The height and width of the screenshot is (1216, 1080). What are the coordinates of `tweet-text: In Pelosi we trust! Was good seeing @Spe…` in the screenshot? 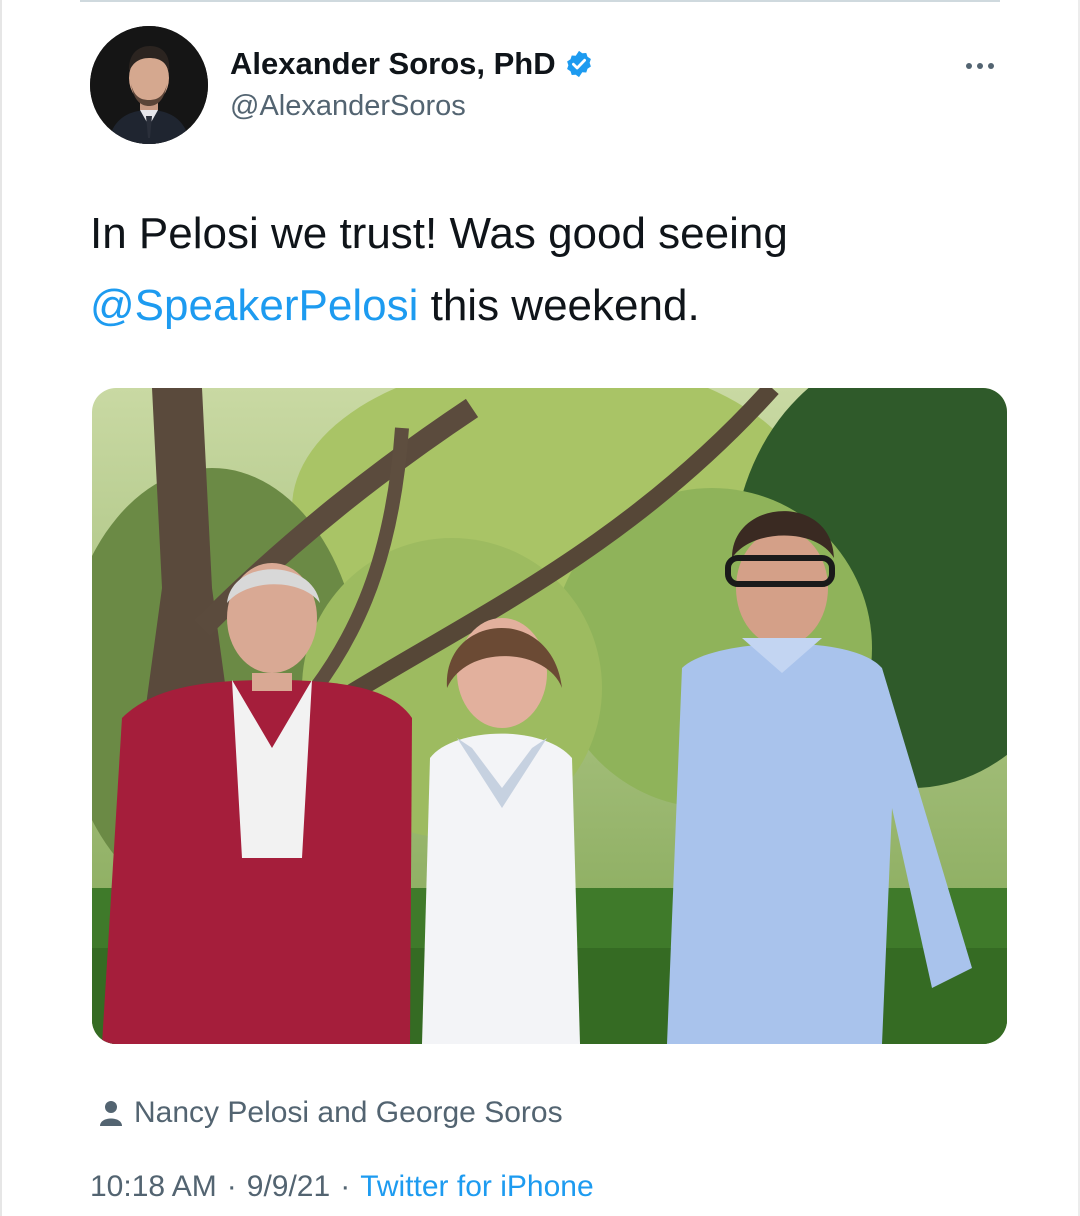 It's located at (540, 270).